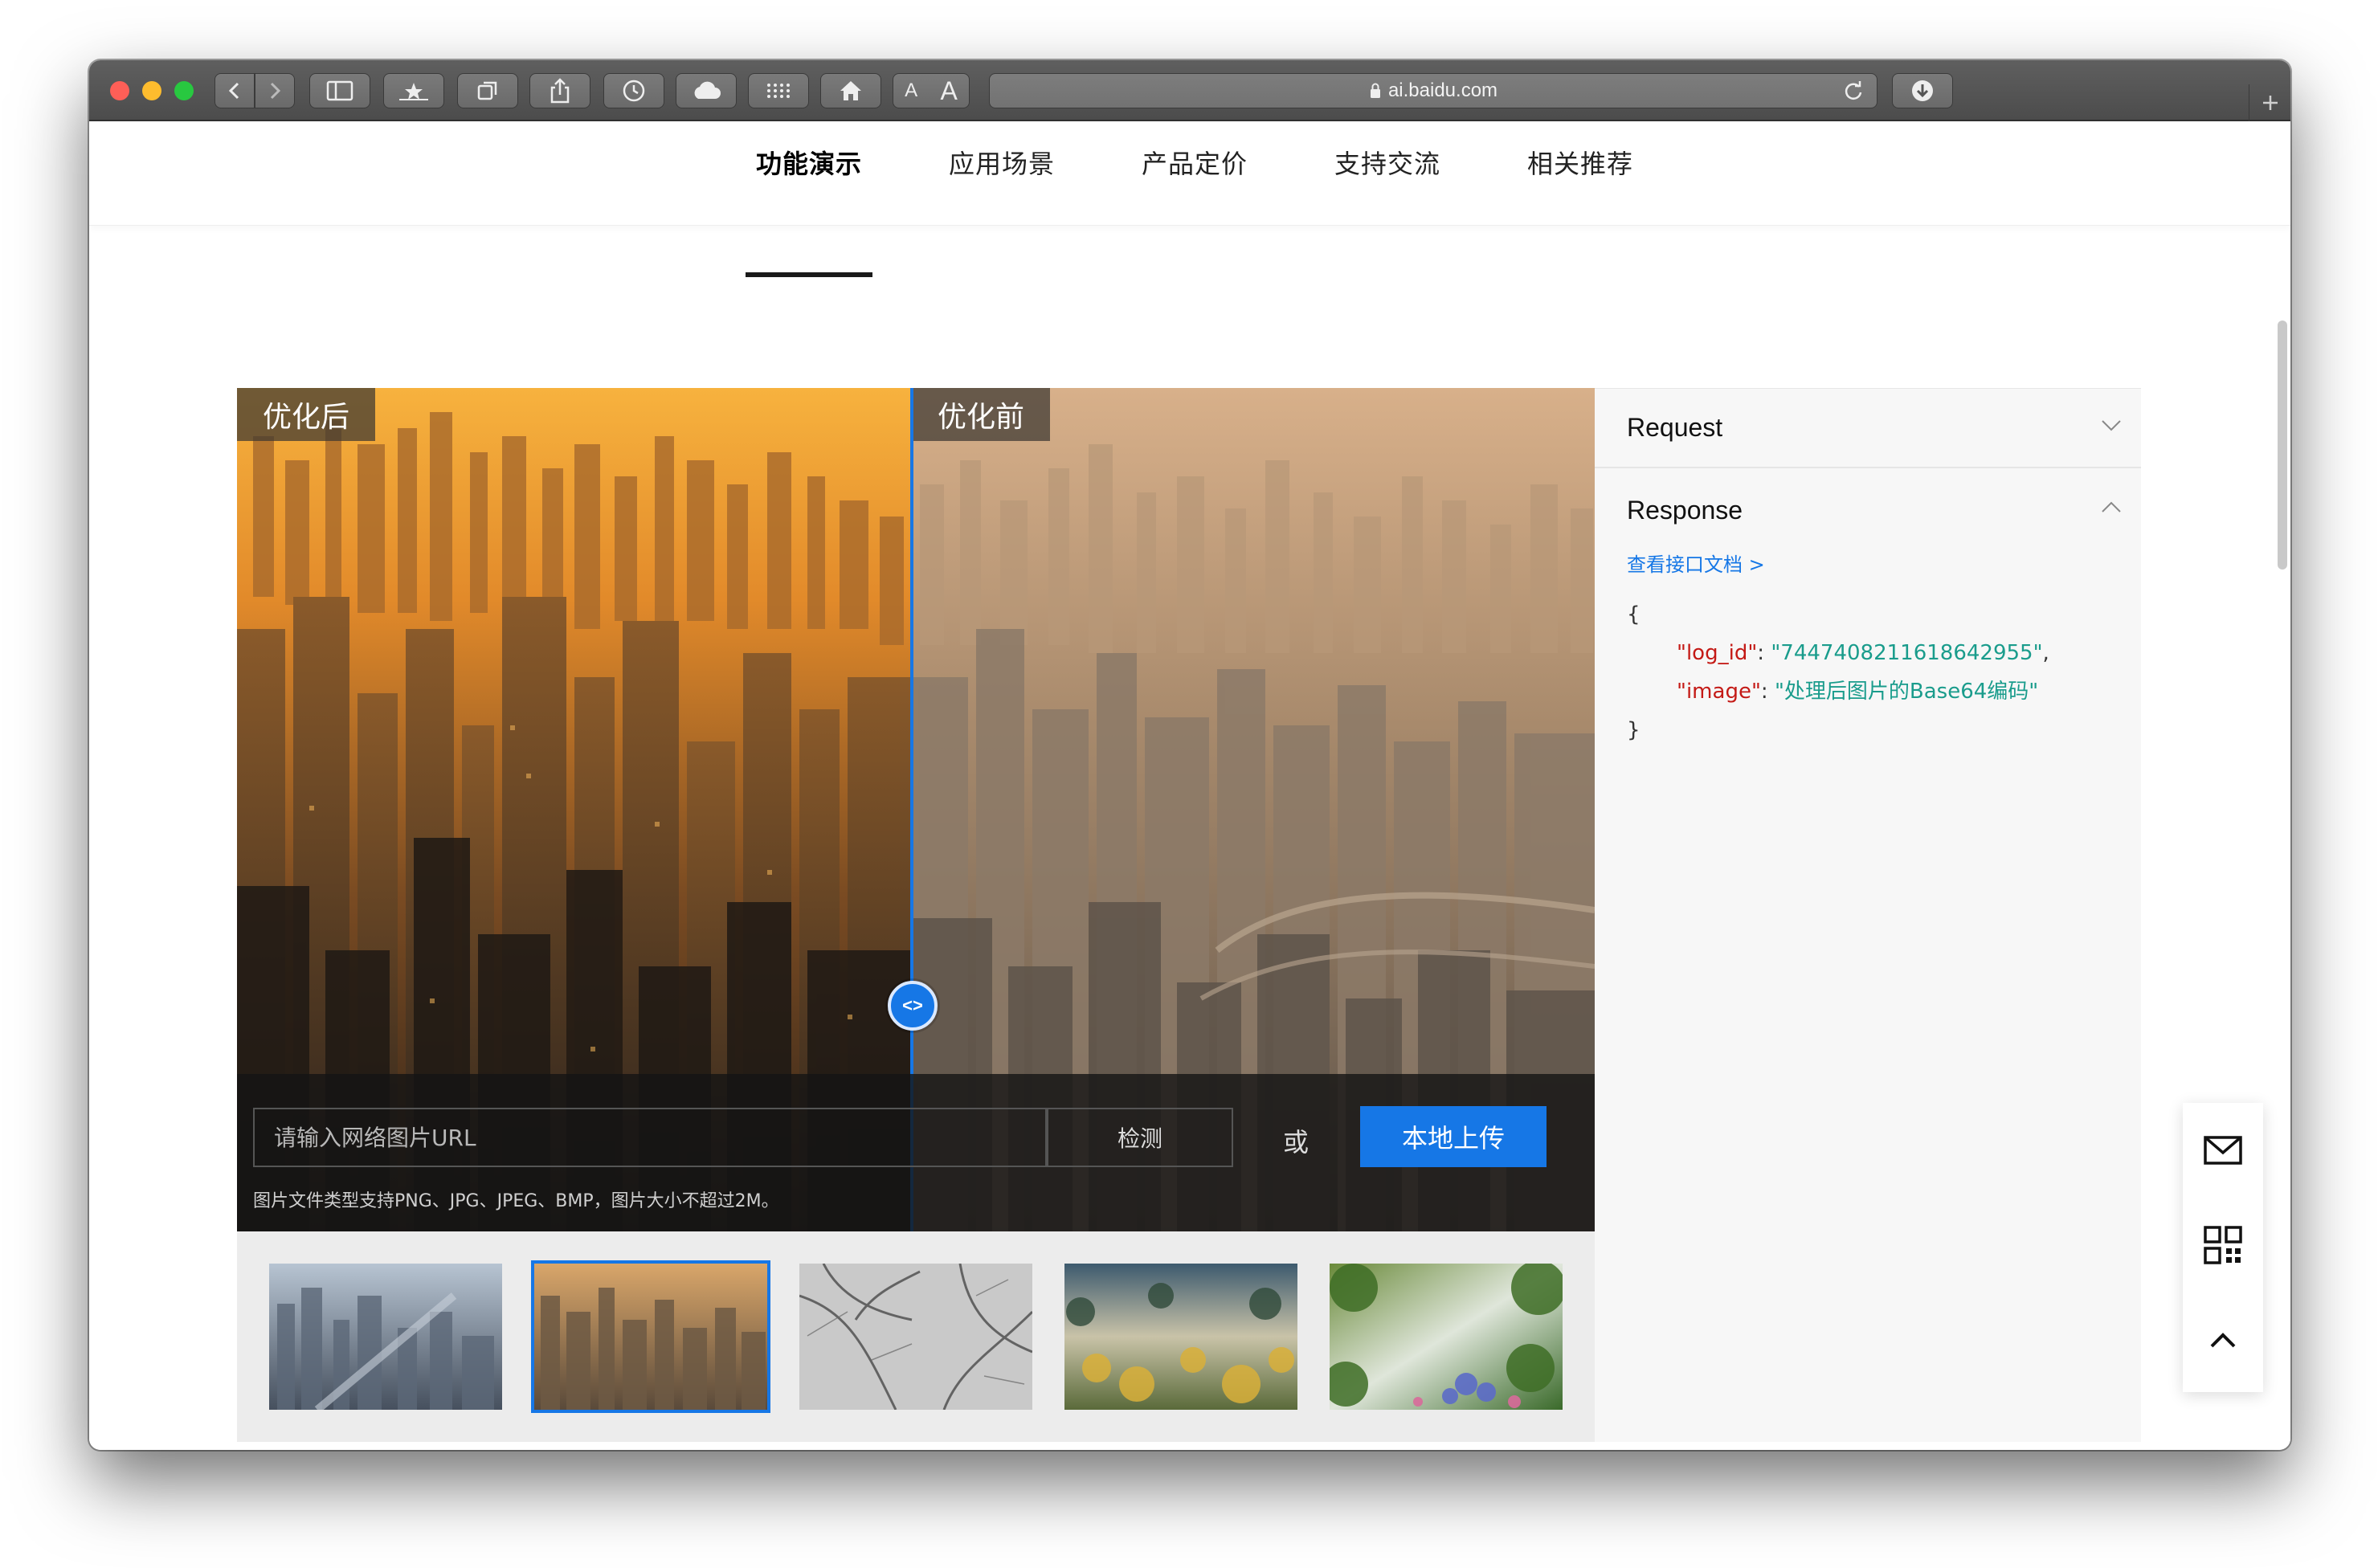 Image resolution: width=2378 pixels, height=1568 pixels. What do you see at coordinates (1442, 90) in the screenshot?
I see `url-text: ai.baidu.com` at bounding box center [1442, 90].